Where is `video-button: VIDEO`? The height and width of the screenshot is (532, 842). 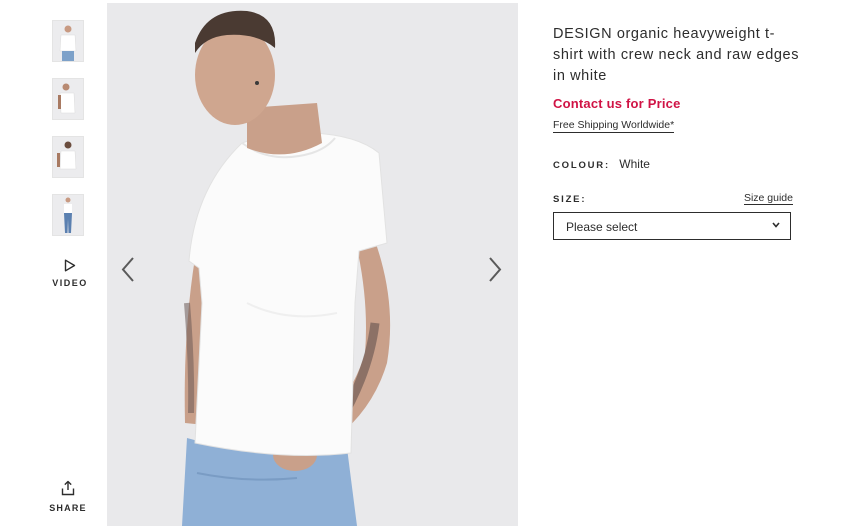
video-button: VIDEO is located at coordinates (70, 273).